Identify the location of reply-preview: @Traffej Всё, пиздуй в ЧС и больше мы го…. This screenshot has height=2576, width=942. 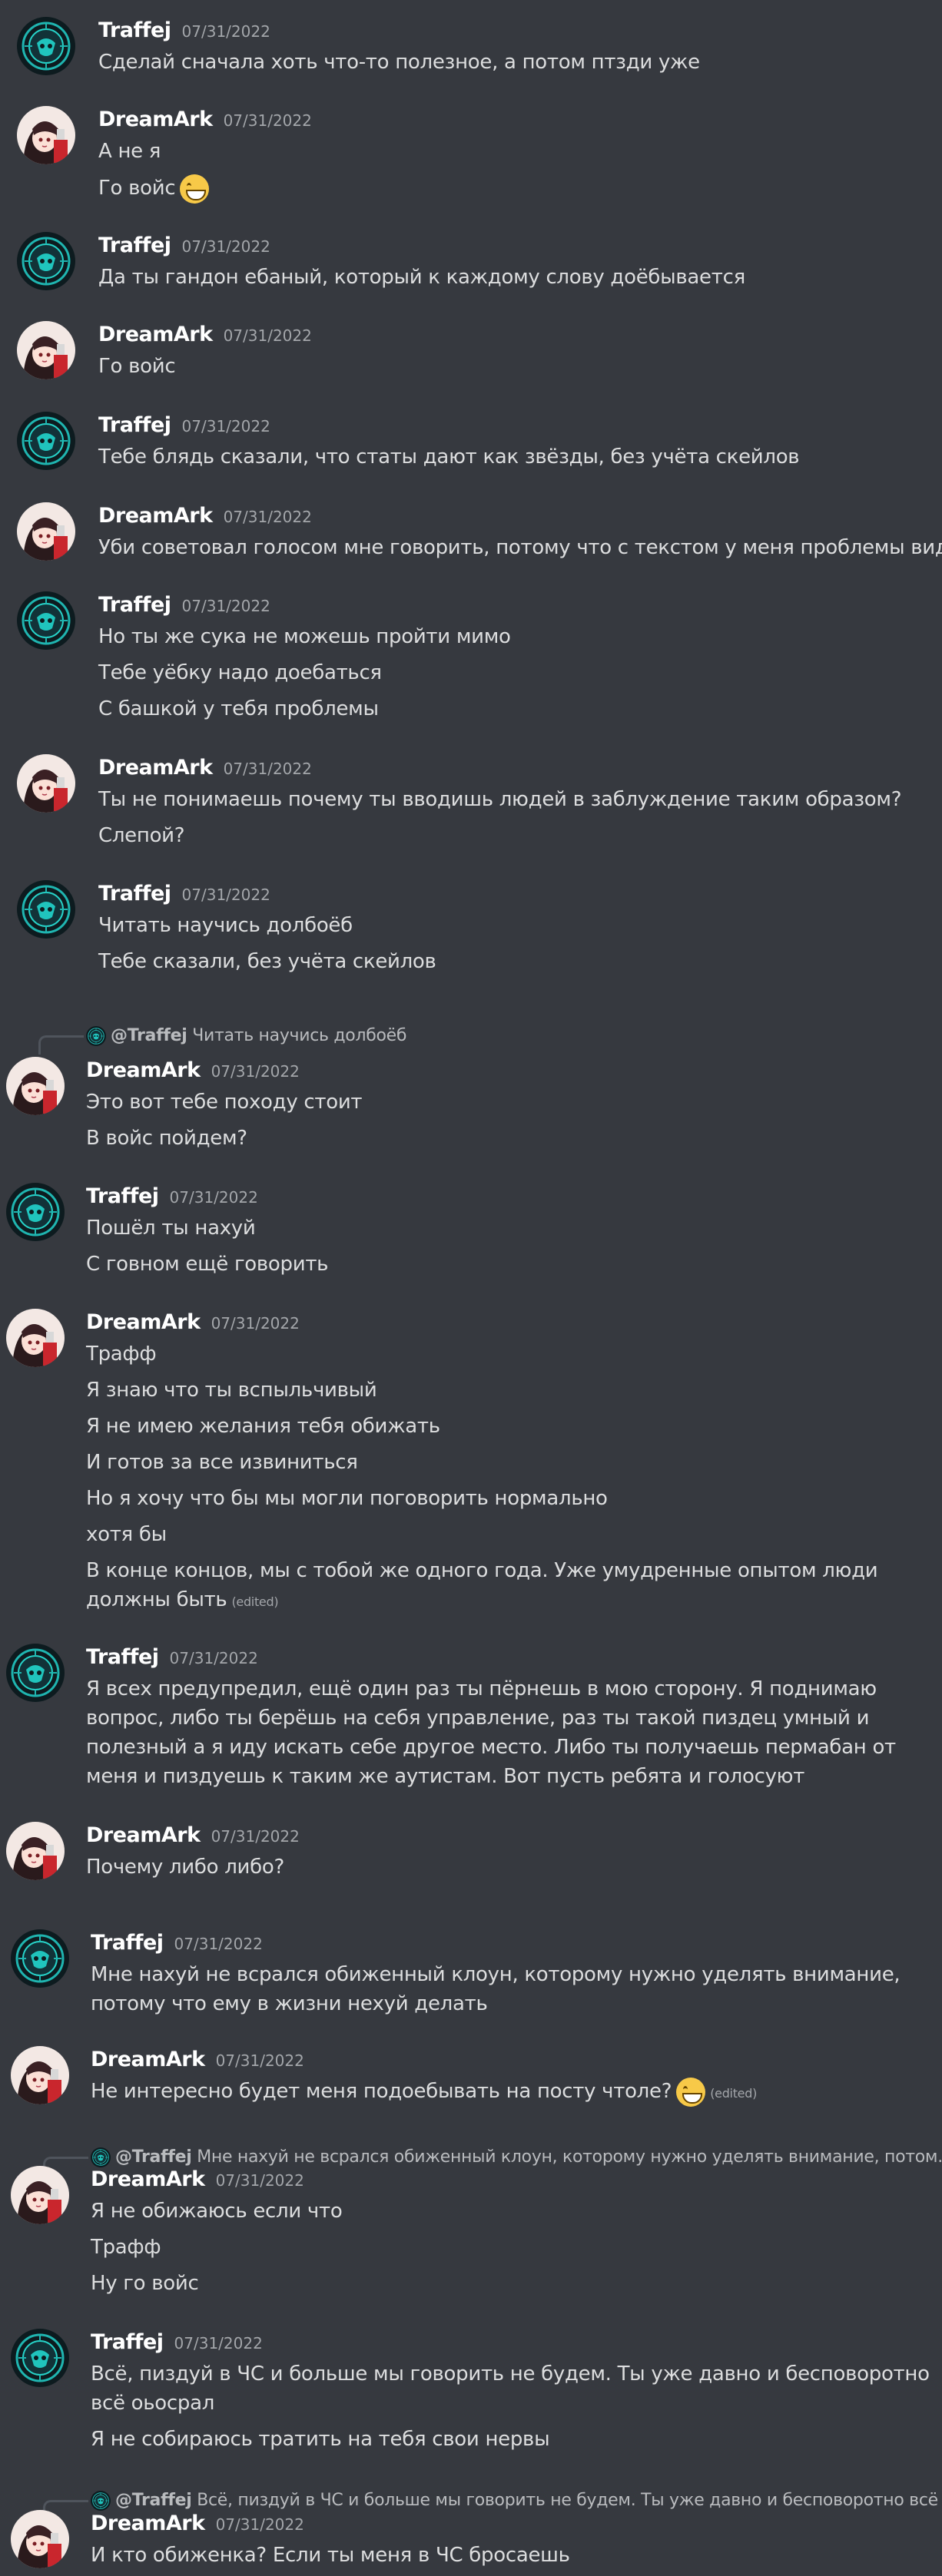
(516, 2501).